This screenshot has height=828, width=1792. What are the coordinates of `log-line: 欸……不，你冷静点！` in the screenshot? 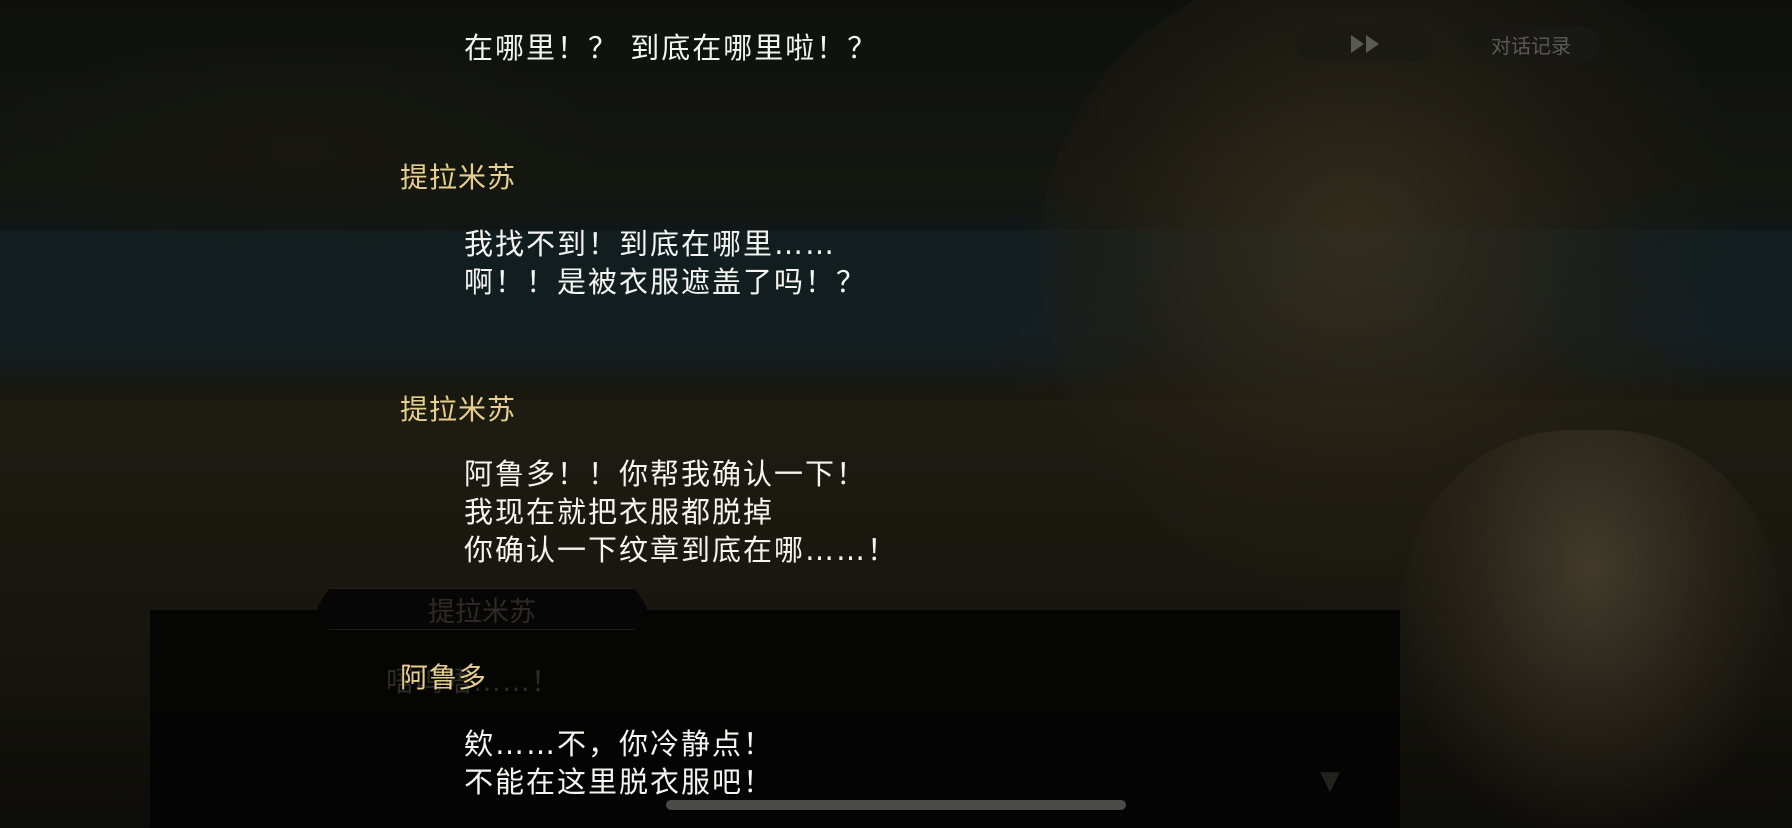 It's located at (619, 744).